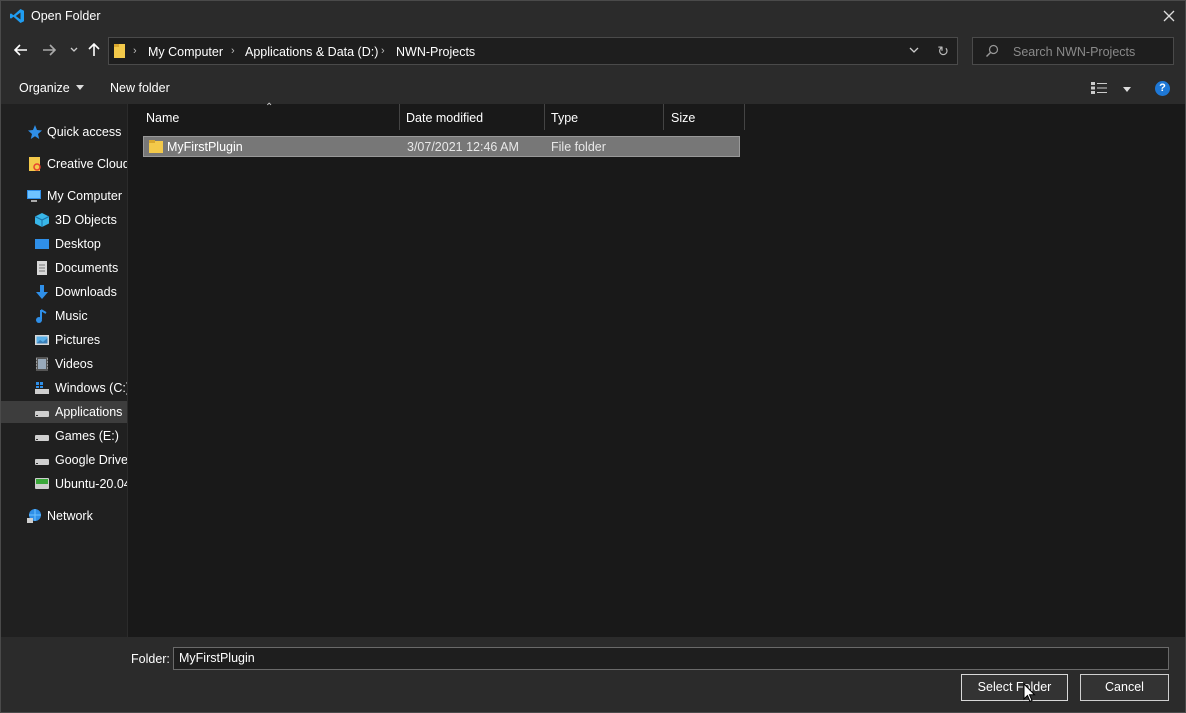  I want to click on sidebar-item-creative-cloud: Creative Cloud, so click(64, 164).